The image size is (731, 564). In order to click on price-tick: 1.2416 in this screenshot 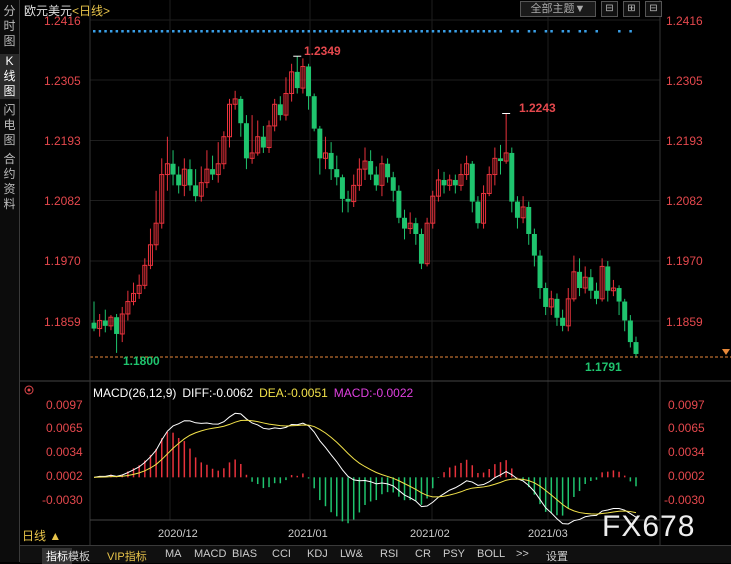, I will do `click(62, 21)`.